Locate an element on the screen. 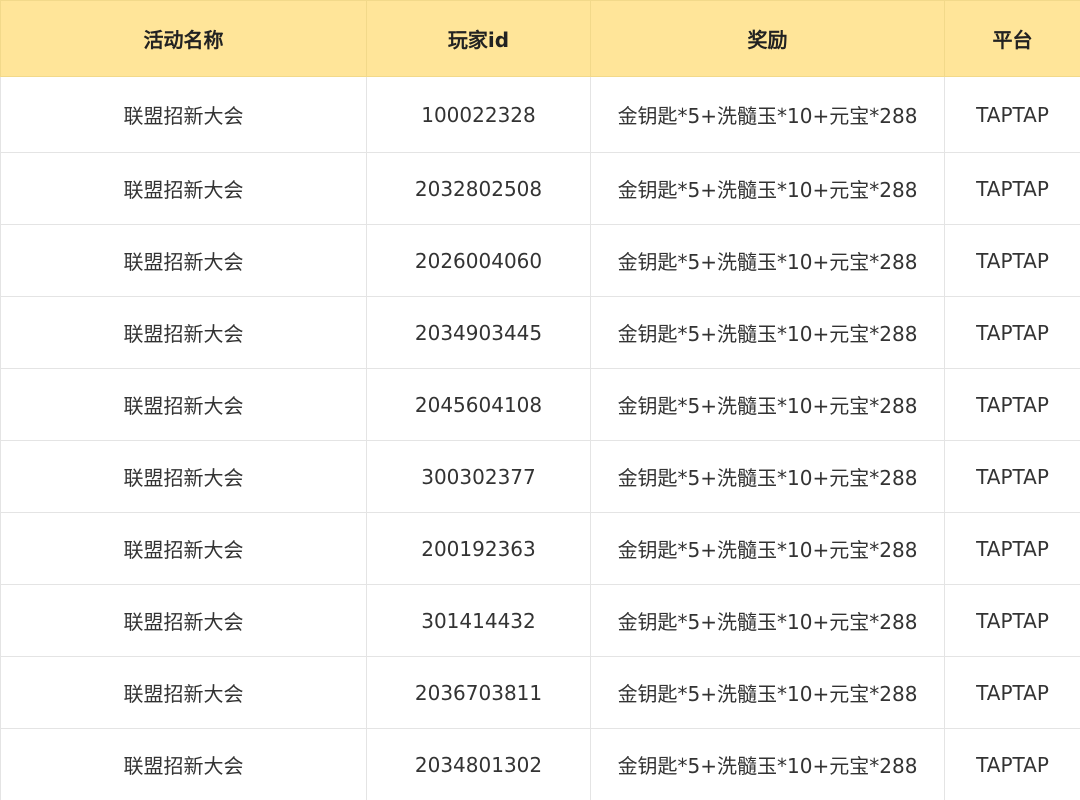 This screenshot has height=800, width=1080. header-activity-name: 活动名称 is located at coordinates (183, 38).